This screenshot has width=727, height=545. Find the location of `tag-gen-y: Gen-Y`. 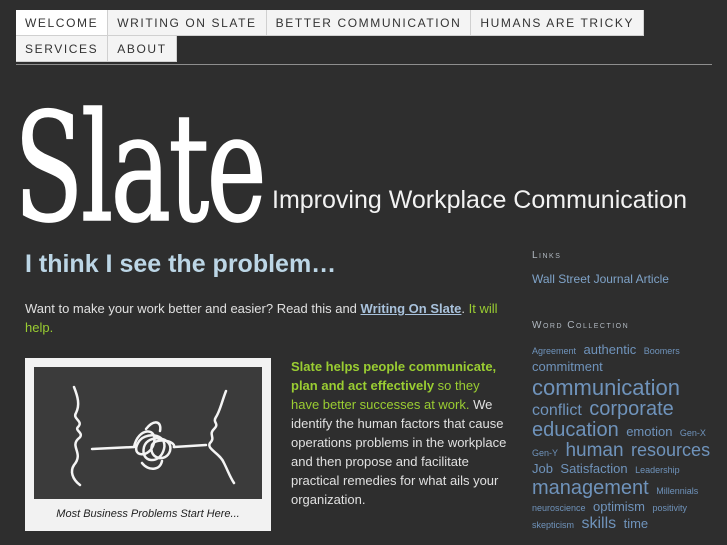

tag-gen-y: Gen-Y is located at coordinates (545, 453).